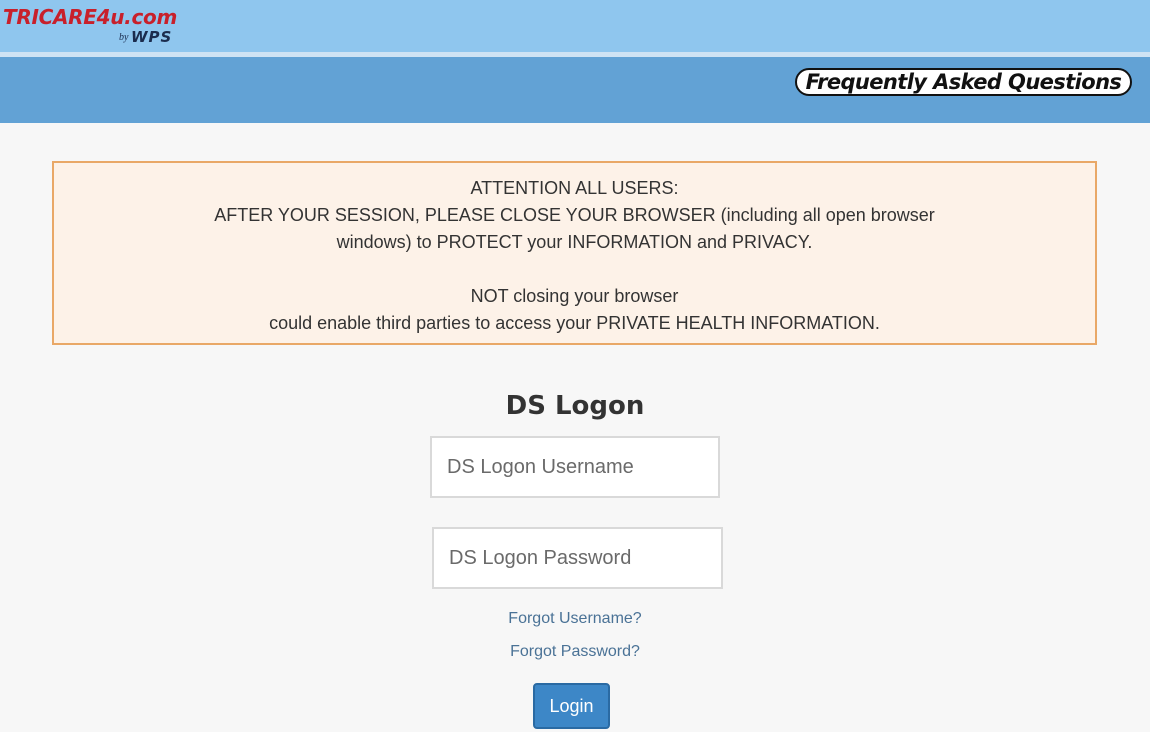 The width and height of the screenshot is (1150, 732). Describe the element at coordinates (575, 619) in the screenshot. I see `forgot-username-link: Forgot Username?` at that location.